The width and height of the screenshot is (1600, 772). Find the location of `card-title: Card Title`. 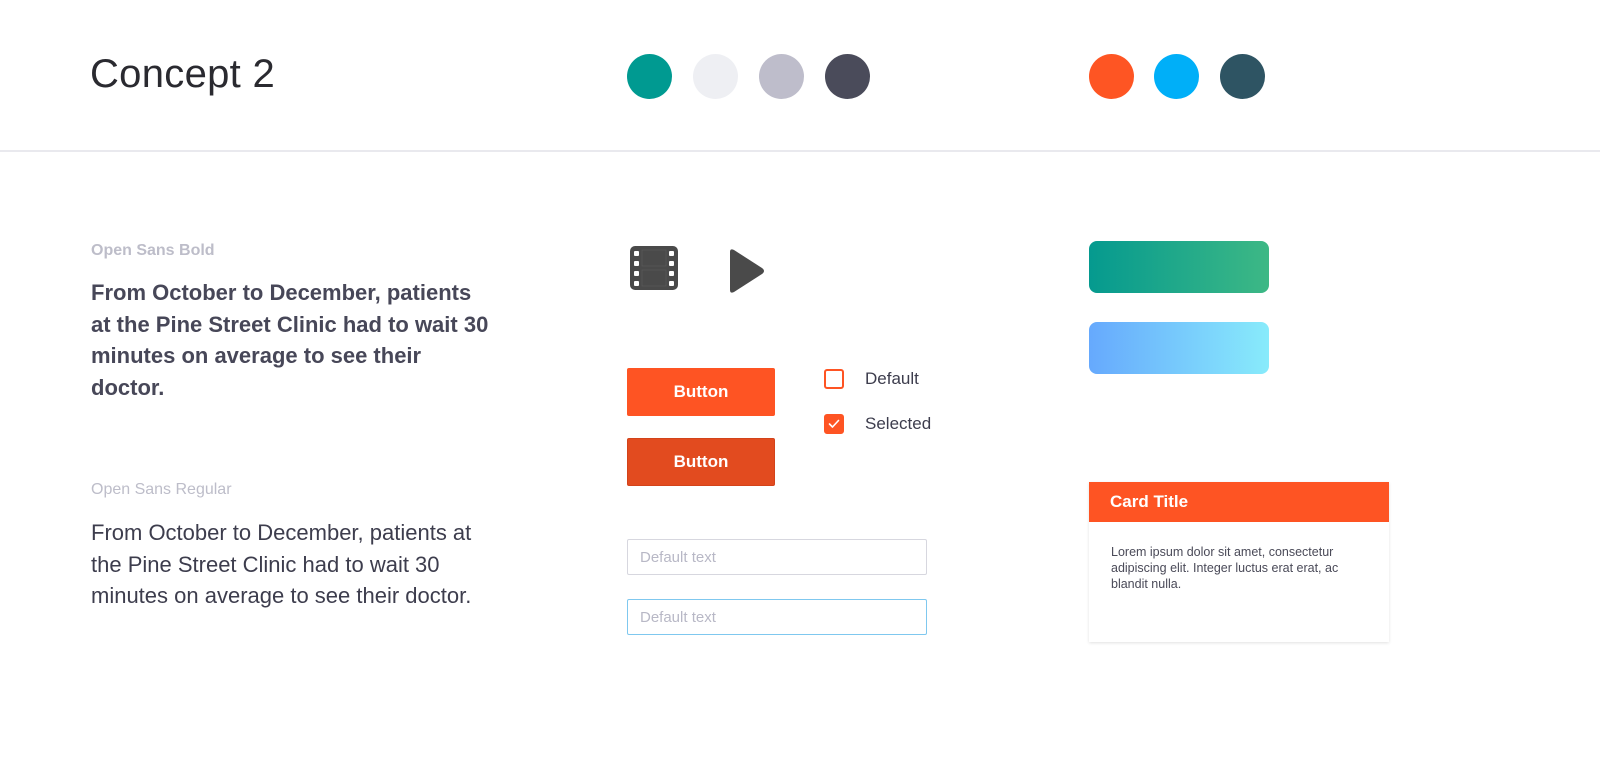

card-title: Card Title is located at coordinates (1239, 502).